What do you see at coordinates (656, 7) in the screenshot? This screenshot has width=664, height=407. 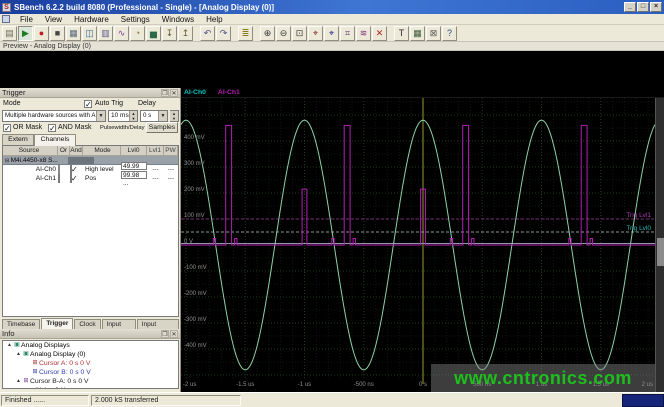 I see `close-button: ×` at bounding box center [656, 7].